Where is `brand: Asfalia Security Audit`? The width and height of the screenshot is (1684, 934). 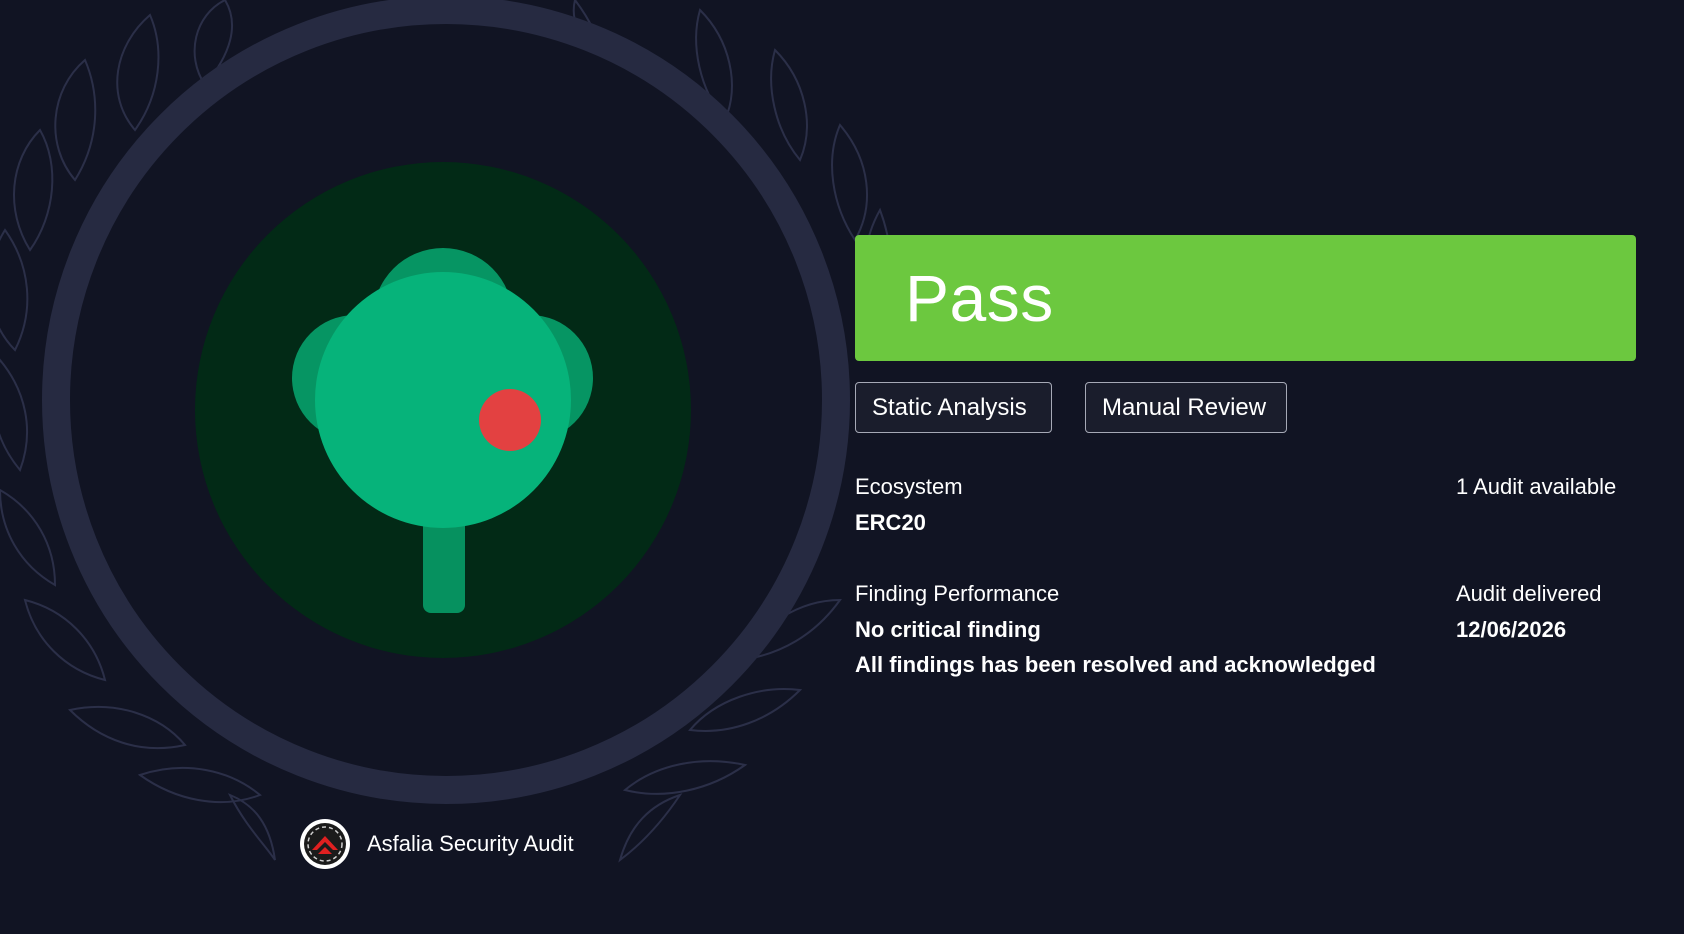 brand: Asfalia Security Audit is located at coordinates (436, 844).